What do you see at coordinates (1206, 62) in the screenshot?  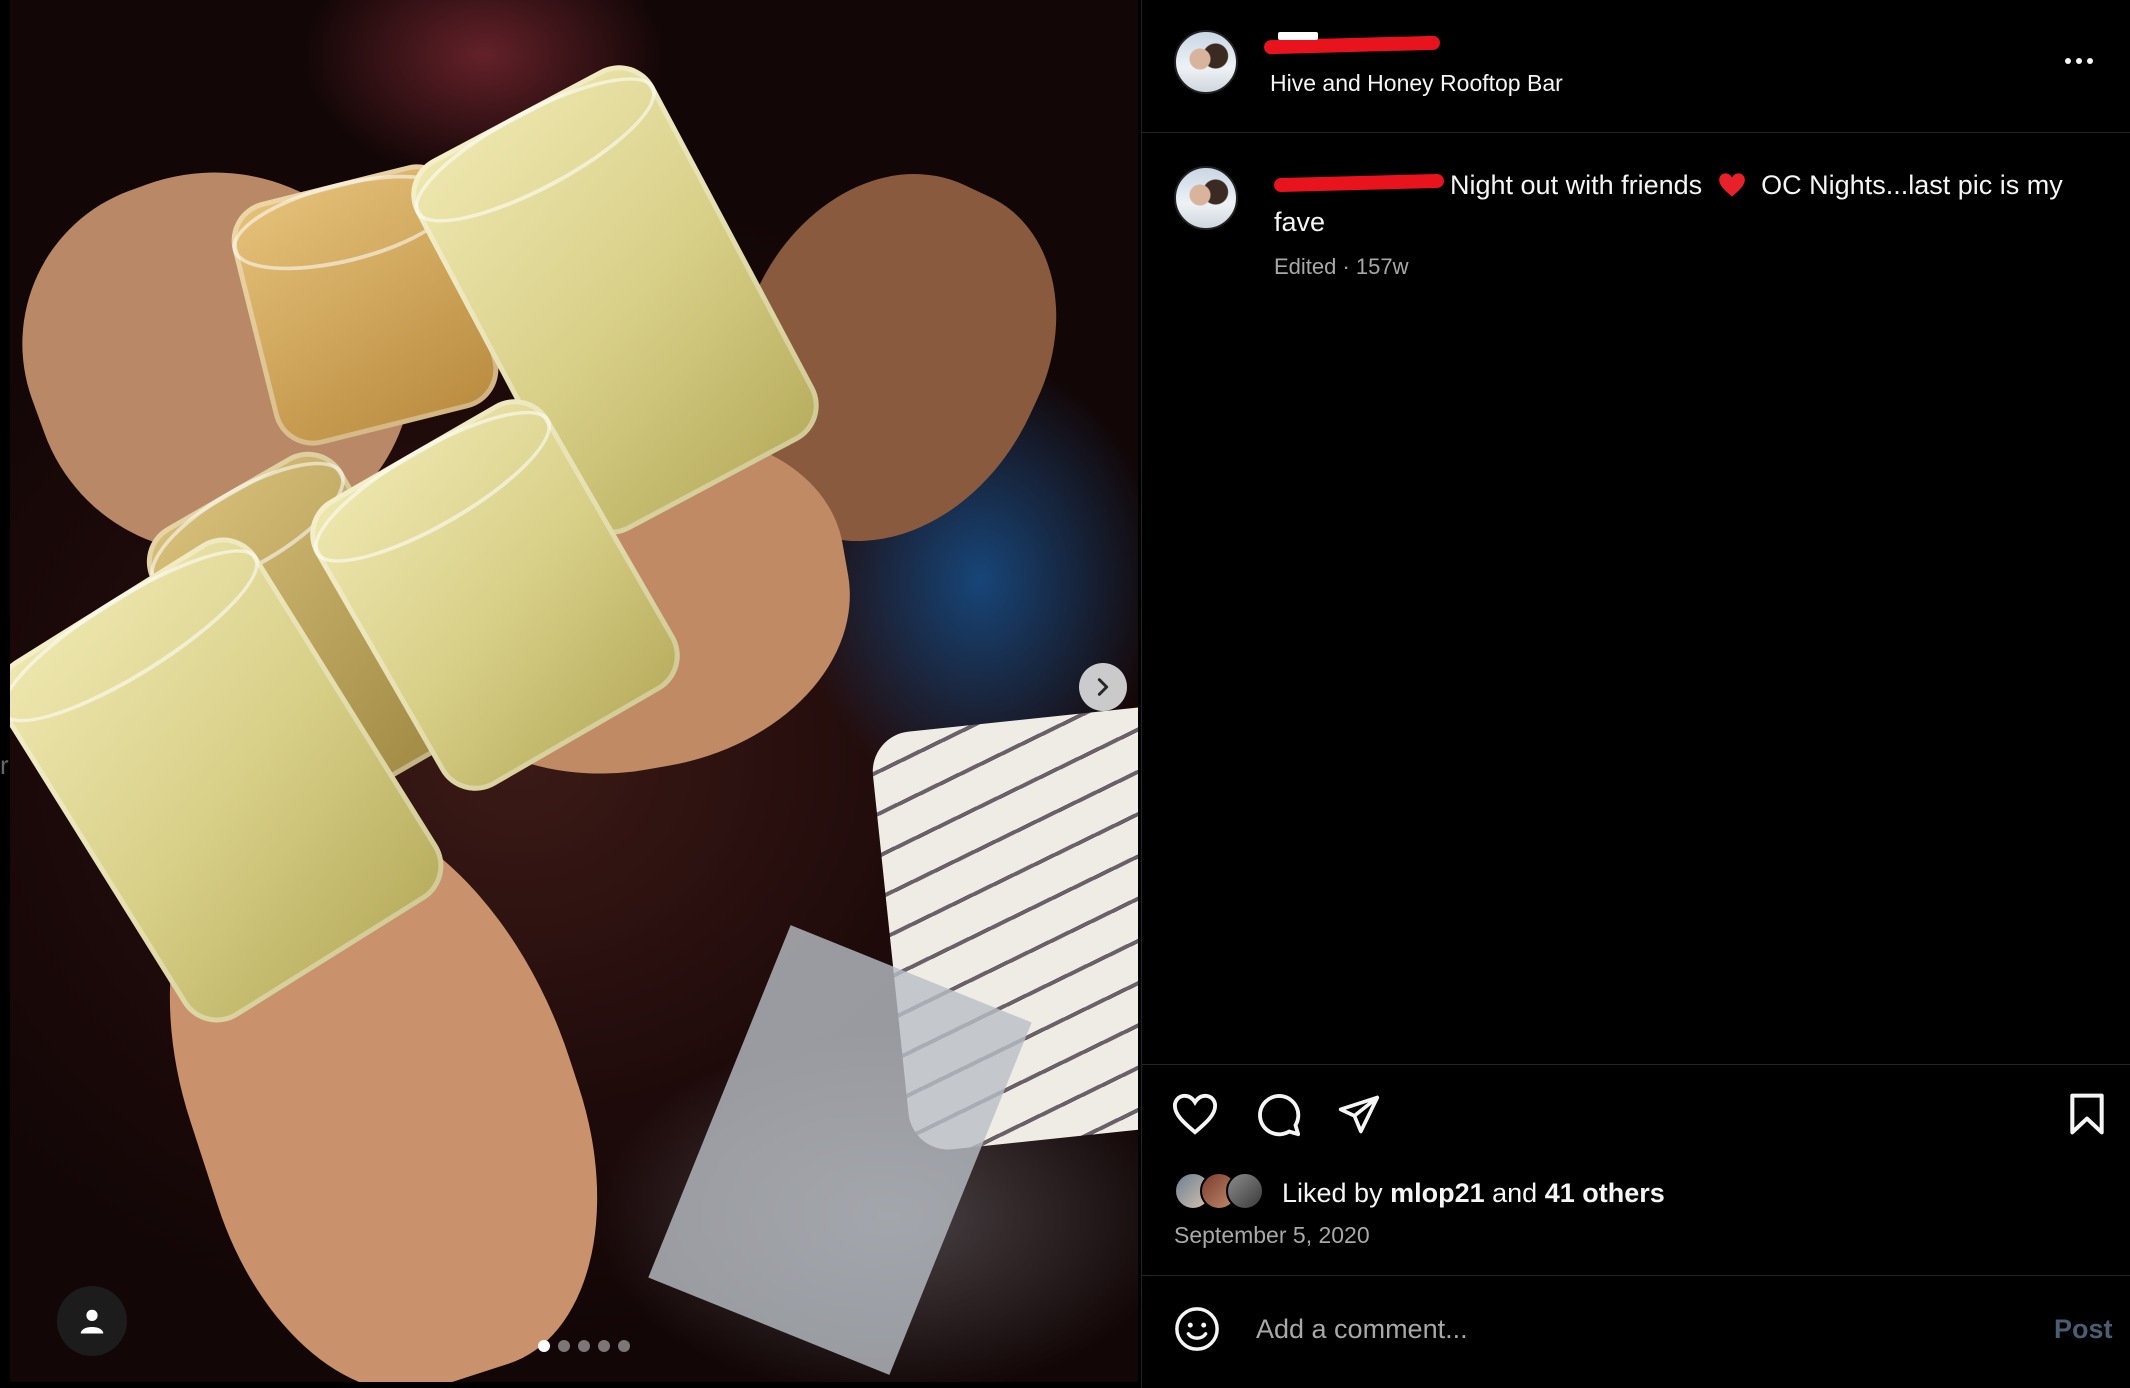 I see `author-avatar` at bounding box center [1206, 62].